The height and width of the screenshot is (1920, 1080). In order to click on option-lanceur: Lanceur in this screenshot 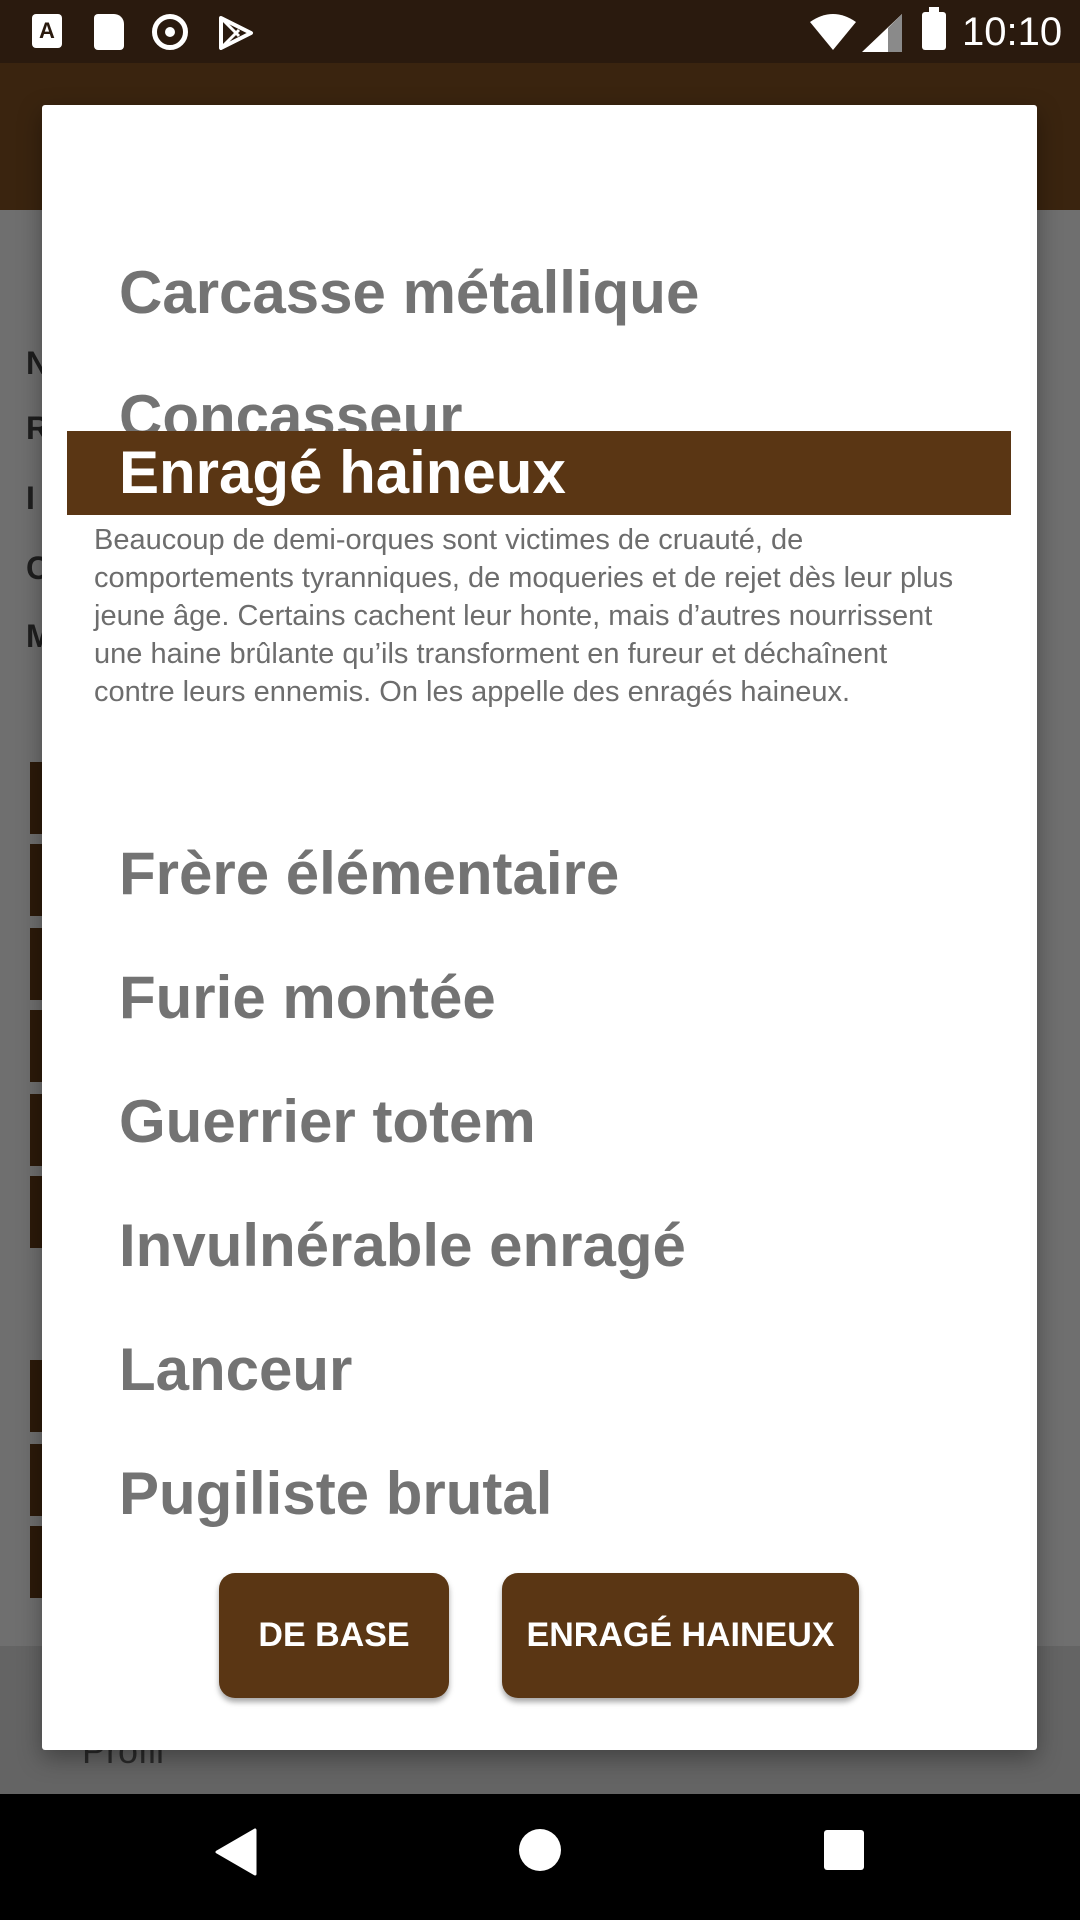, I will do `click(539, 1370)`.